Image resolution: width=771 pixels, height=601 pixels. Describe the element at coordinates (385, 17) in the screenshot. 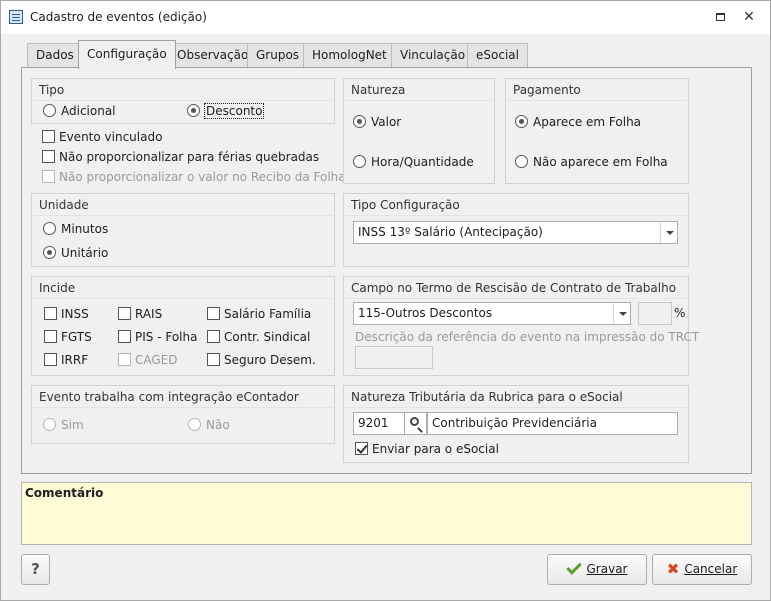

I see `title-bar: Cadastro de eventos (edição) ✕` at that location.